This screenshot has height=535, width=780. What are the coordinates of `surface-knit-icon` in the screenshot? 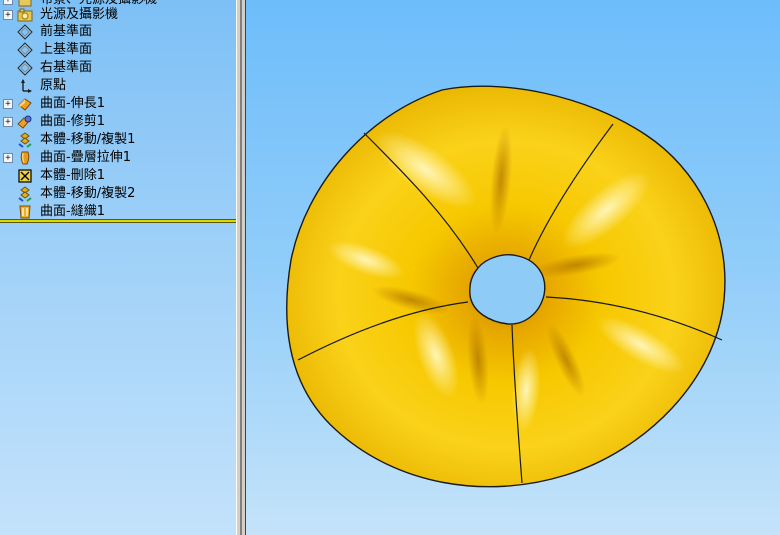 It's located at (25, 212).